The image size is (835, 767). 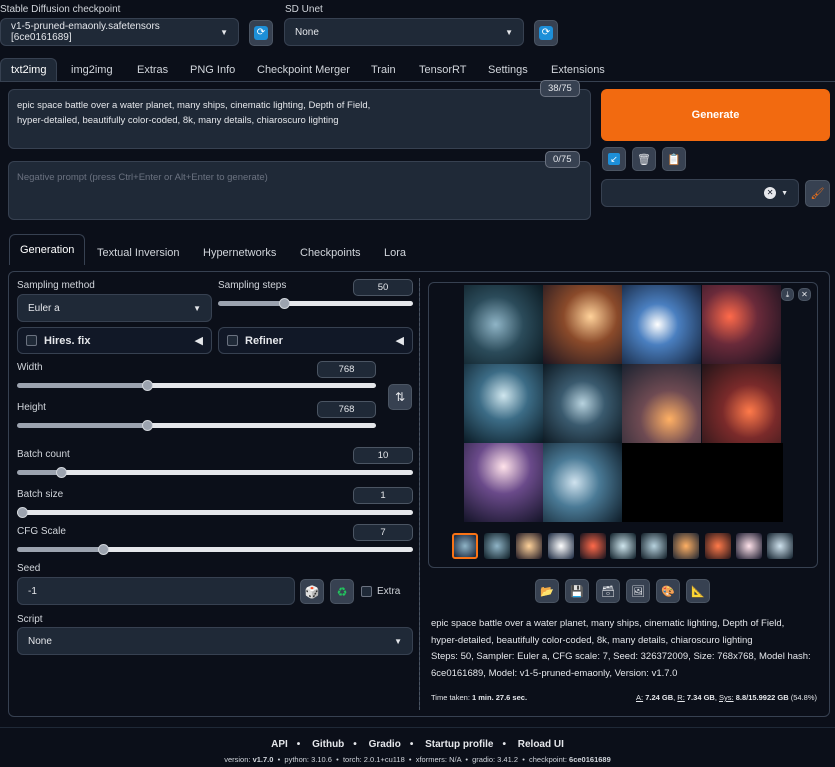 What do you see at coordinates (330, 253) in the screenshot?
I see `subtab-checkpoints: Checkpoints` at bounding box center [330, 253].